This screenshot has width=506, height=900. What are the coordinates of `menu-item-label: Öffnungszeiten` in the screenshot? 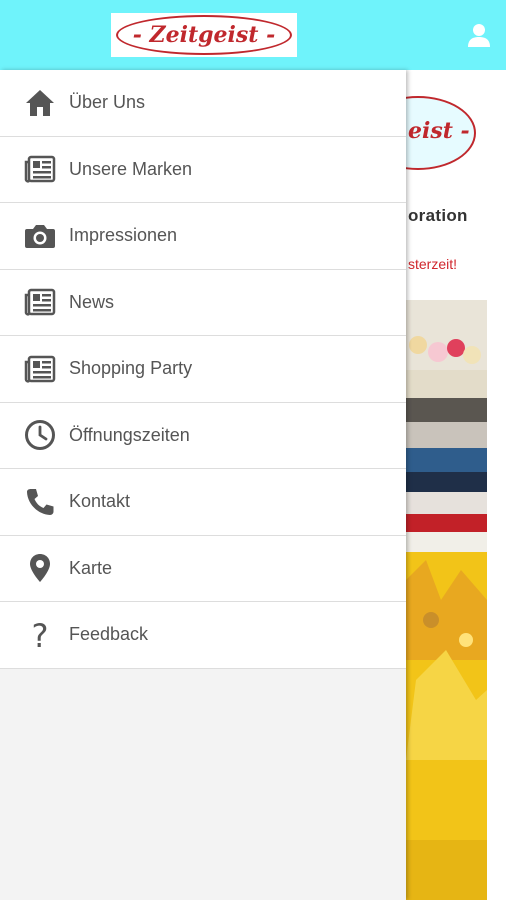 It's located at (129, 434).